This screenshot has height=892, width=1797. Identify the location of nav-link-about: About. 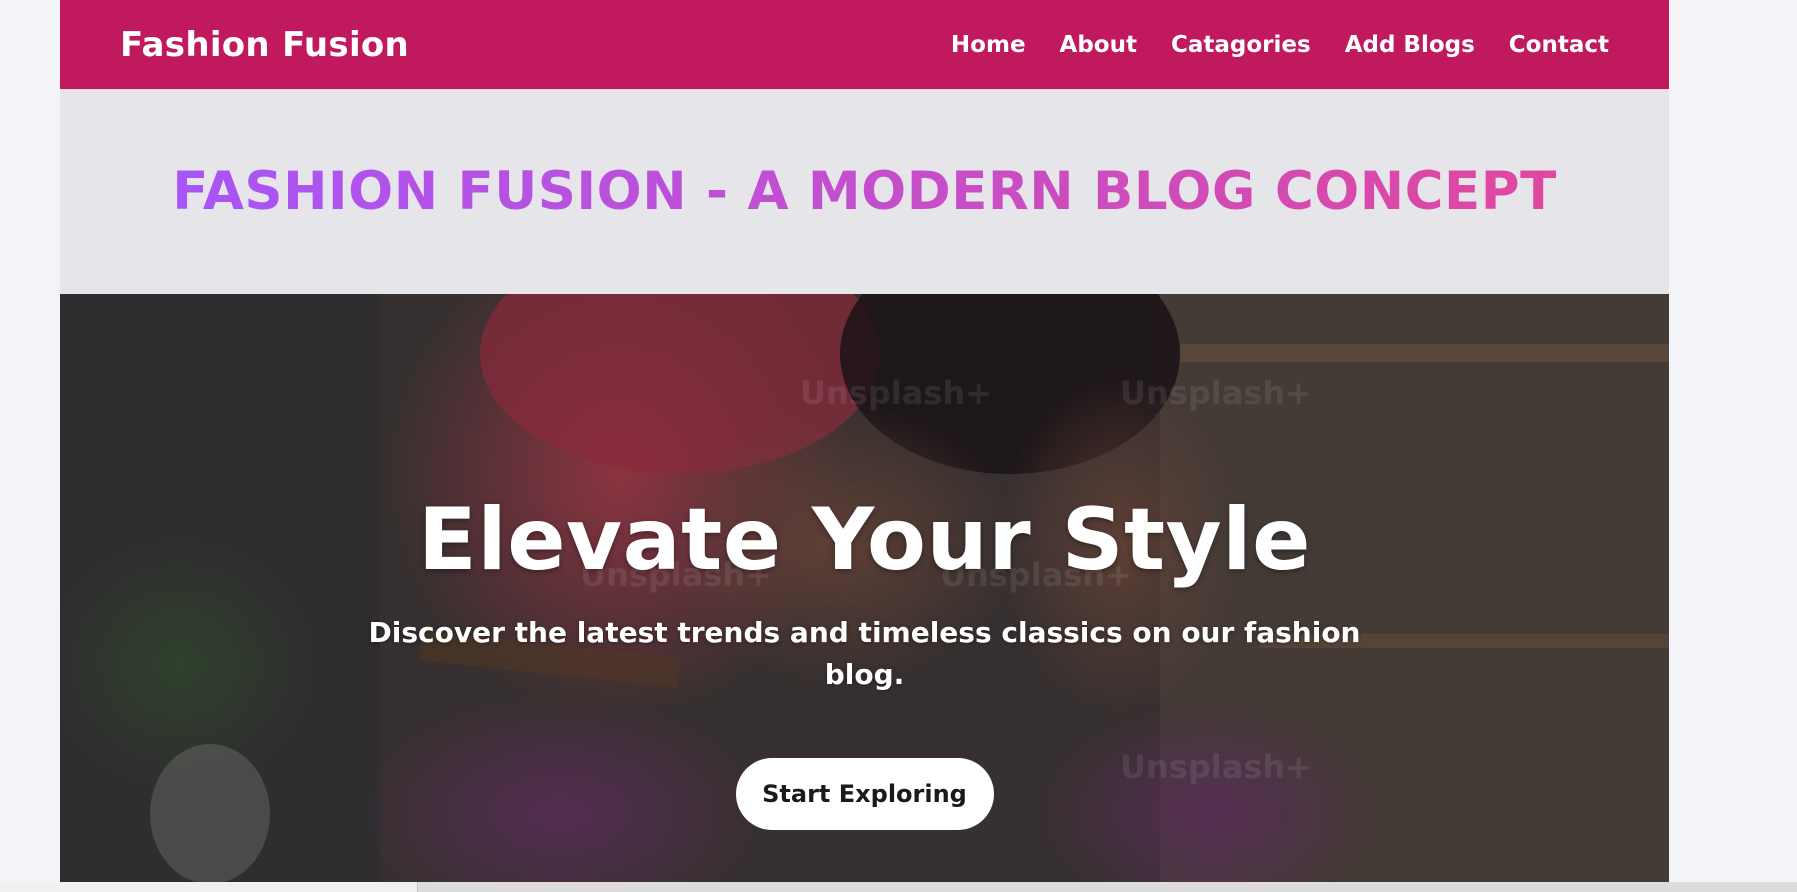
(1098, 45).